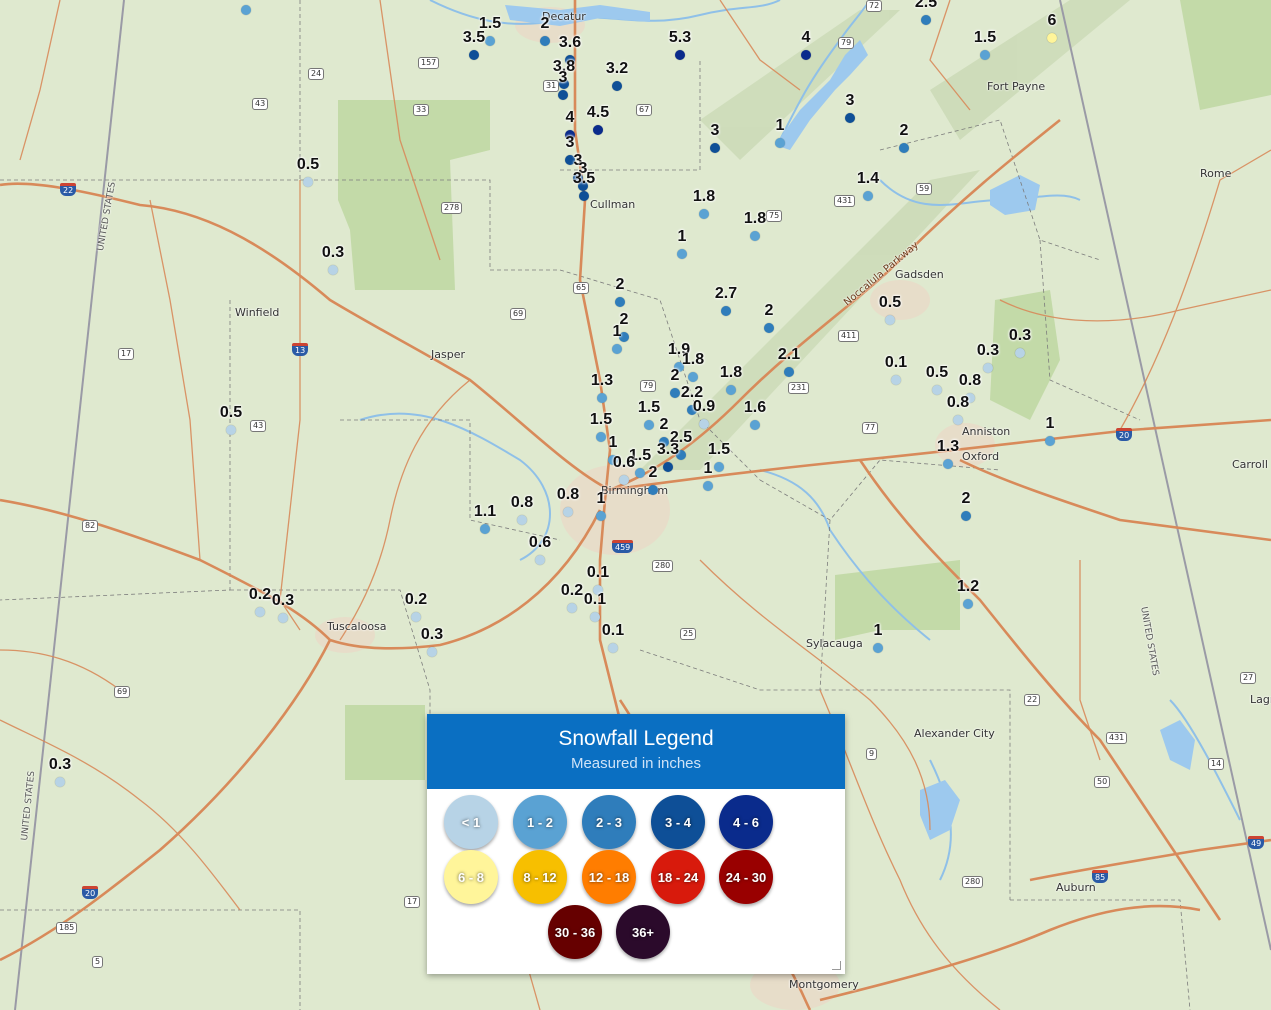 This screenshot has height=1010, width=1271. What do you see at coordinates (1032, 700) in the screenshot?
I see `highway-shield: 22` at bounding box center [1032, 700].